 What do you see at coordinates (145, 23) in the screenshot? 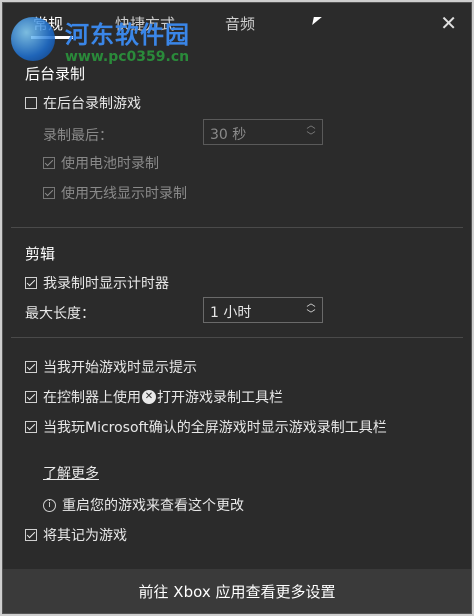
I see `tab-shortcuts: 快捷方式` at bounding box center [145, 23].